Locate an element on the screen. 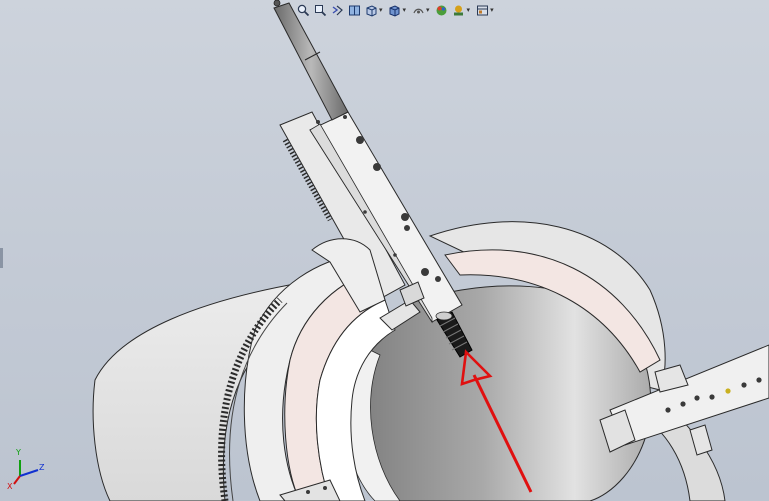 The image size is (769, 501). triad-z-label: Z is located at coordinates (42, 467).